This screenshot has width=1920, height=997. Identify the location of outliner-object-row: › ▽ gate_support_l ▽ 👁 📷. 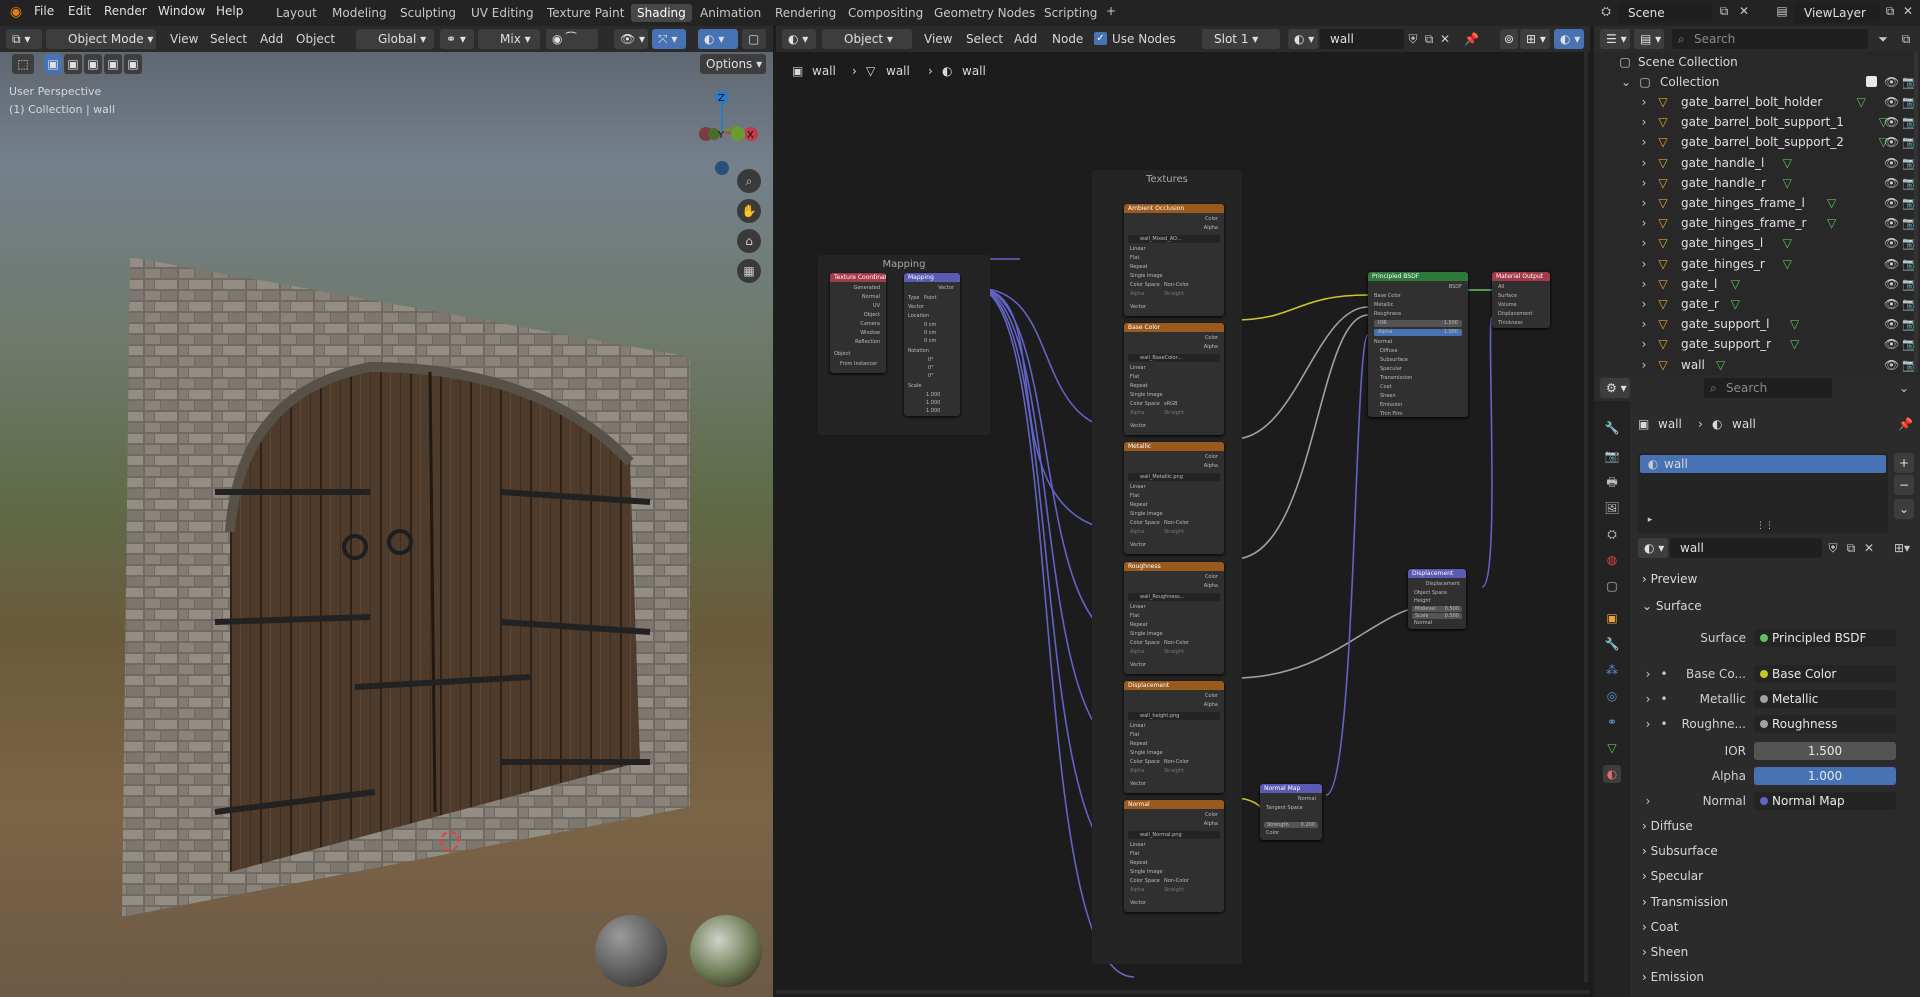
(1757, 324).